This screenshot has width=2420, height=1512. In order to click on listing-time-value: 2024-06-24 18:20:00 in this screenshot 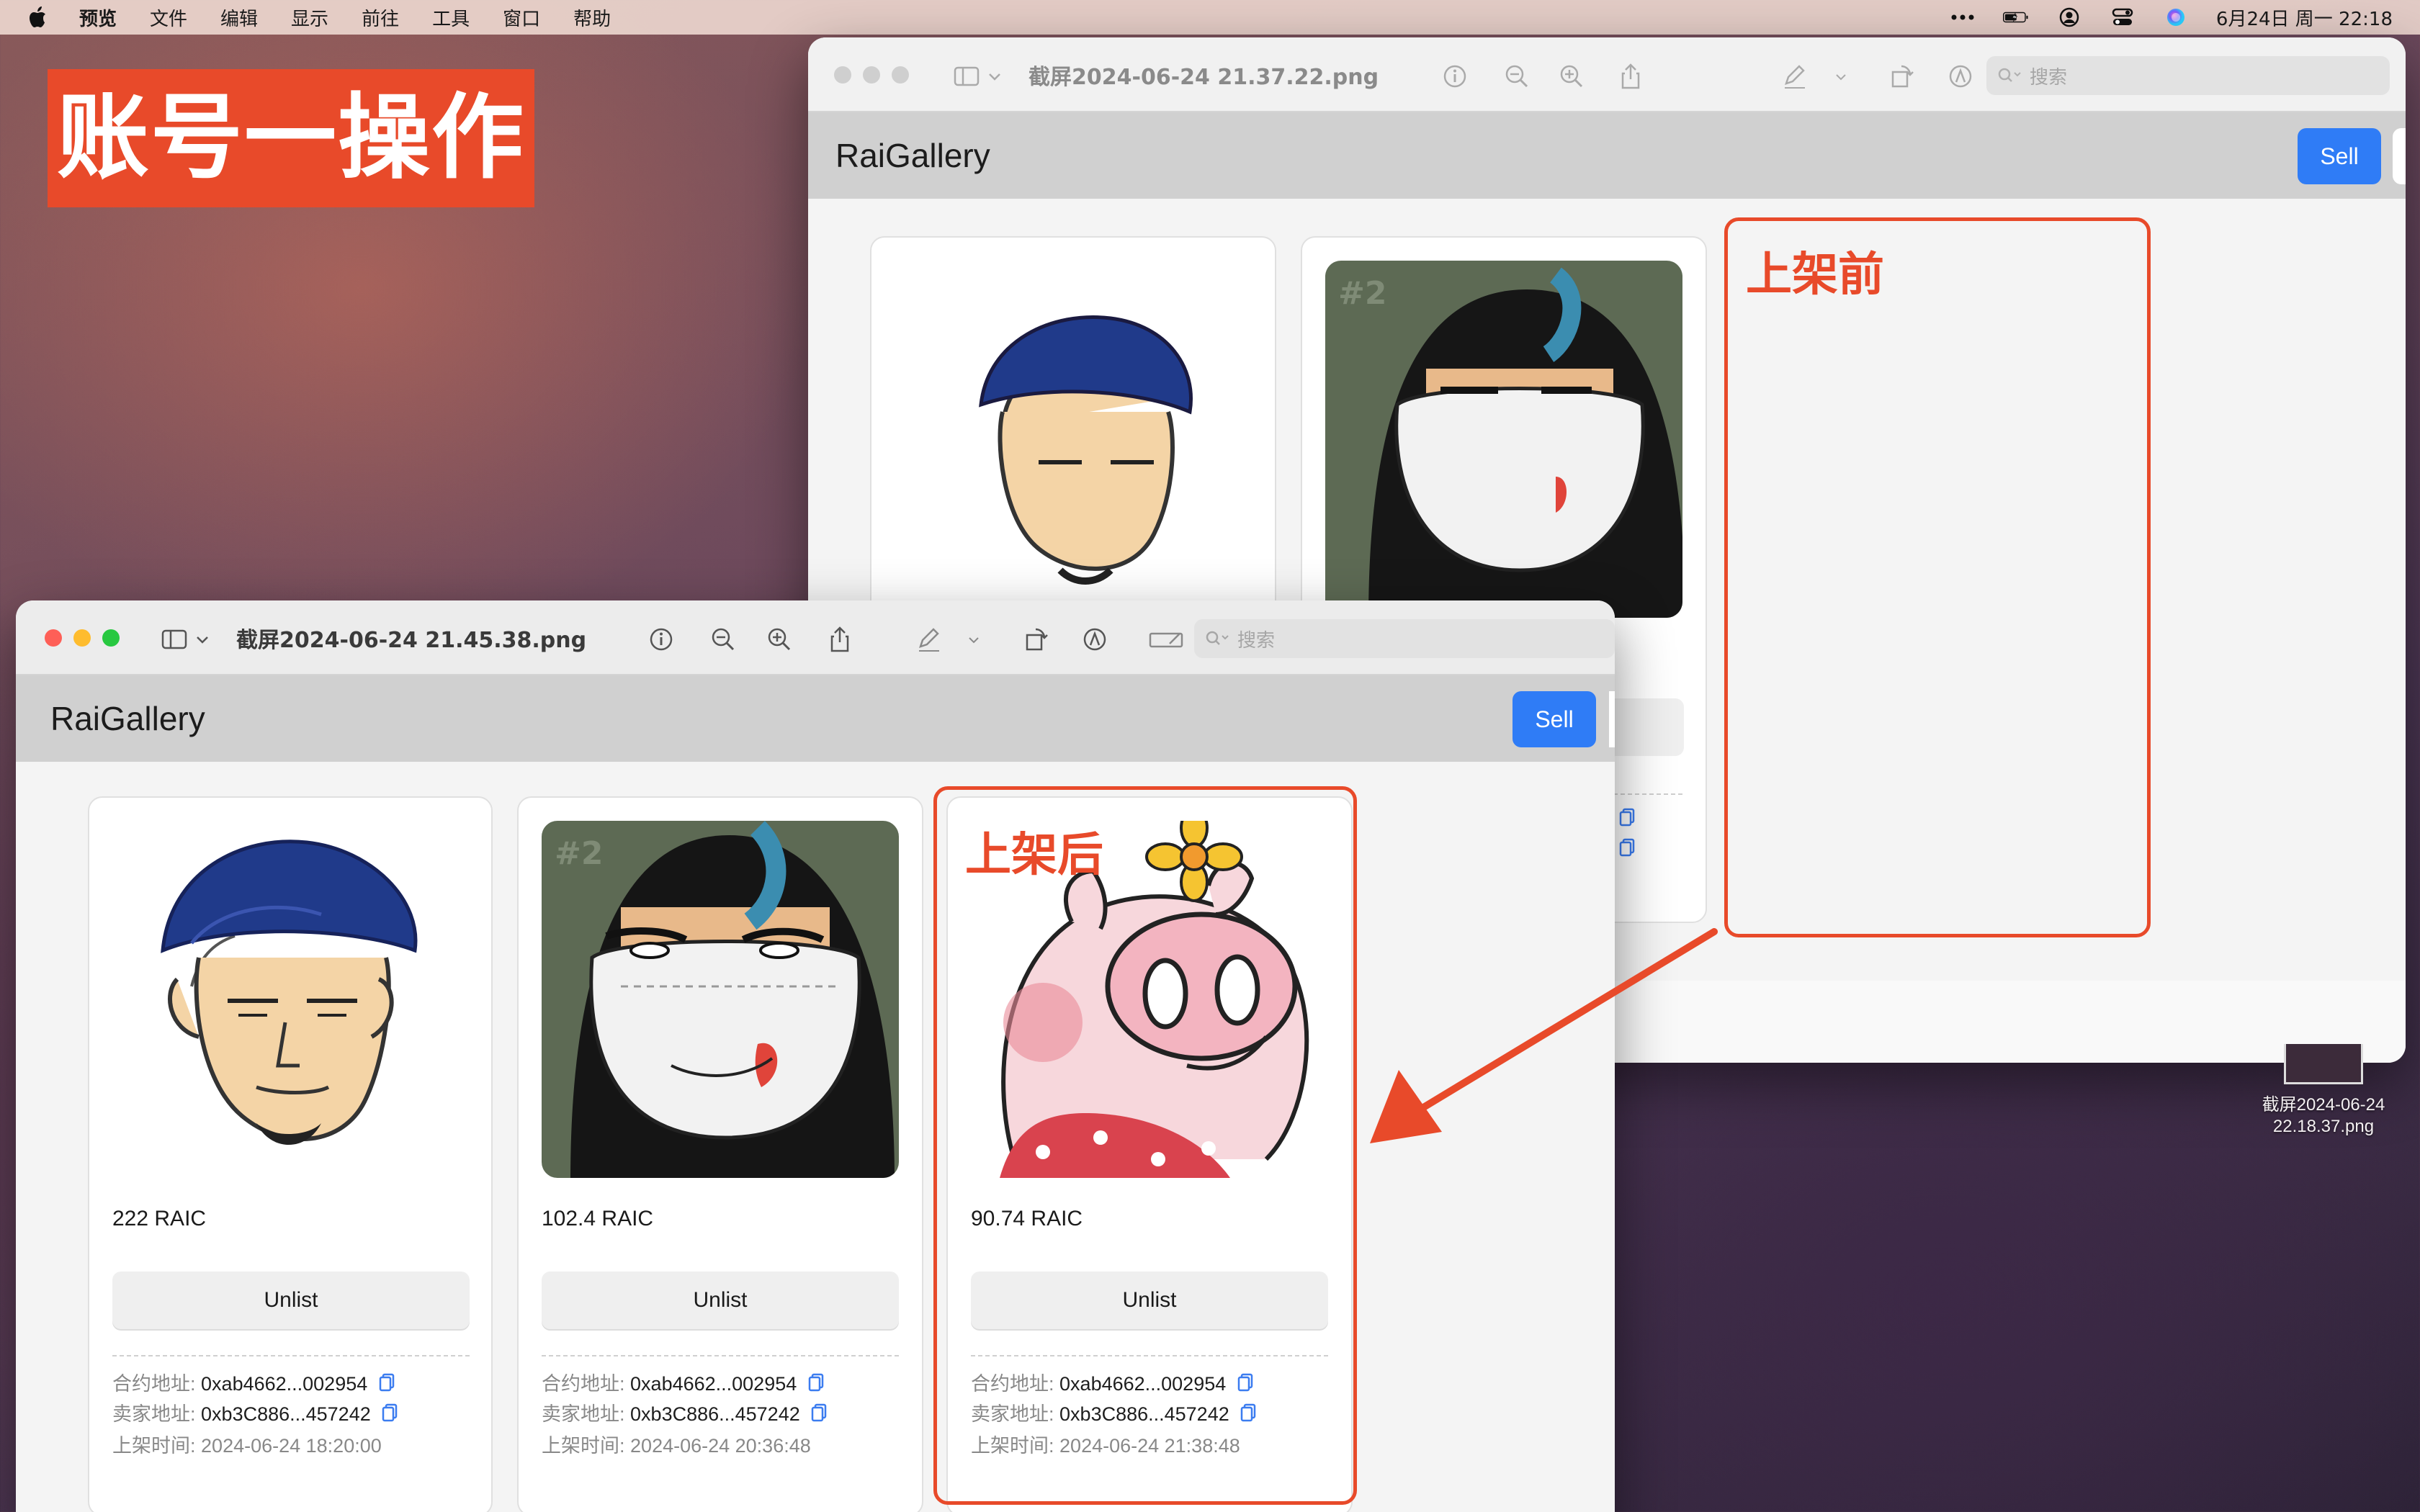, I will do `click(291, 1446)`.